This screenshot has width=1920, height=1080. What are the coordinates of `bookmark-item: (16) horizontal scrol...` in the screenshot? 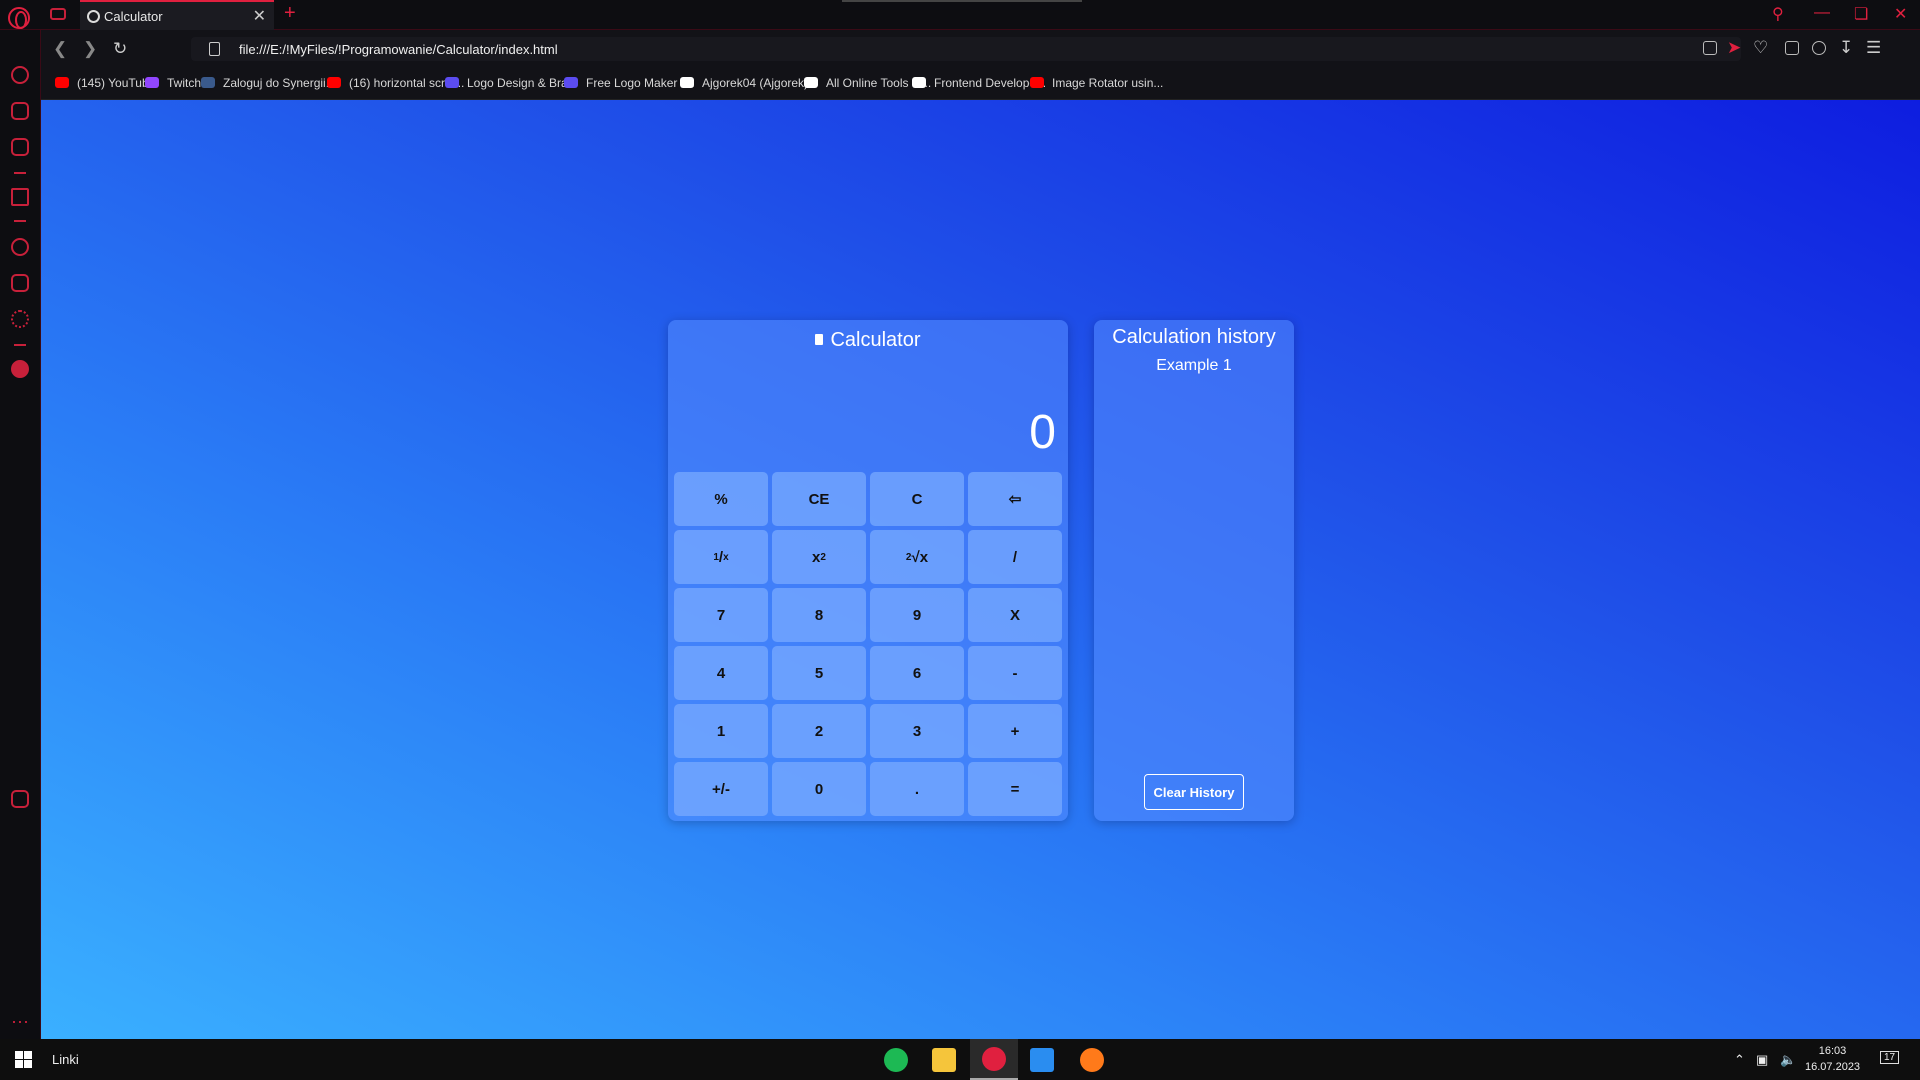 It's located at (395, 83).